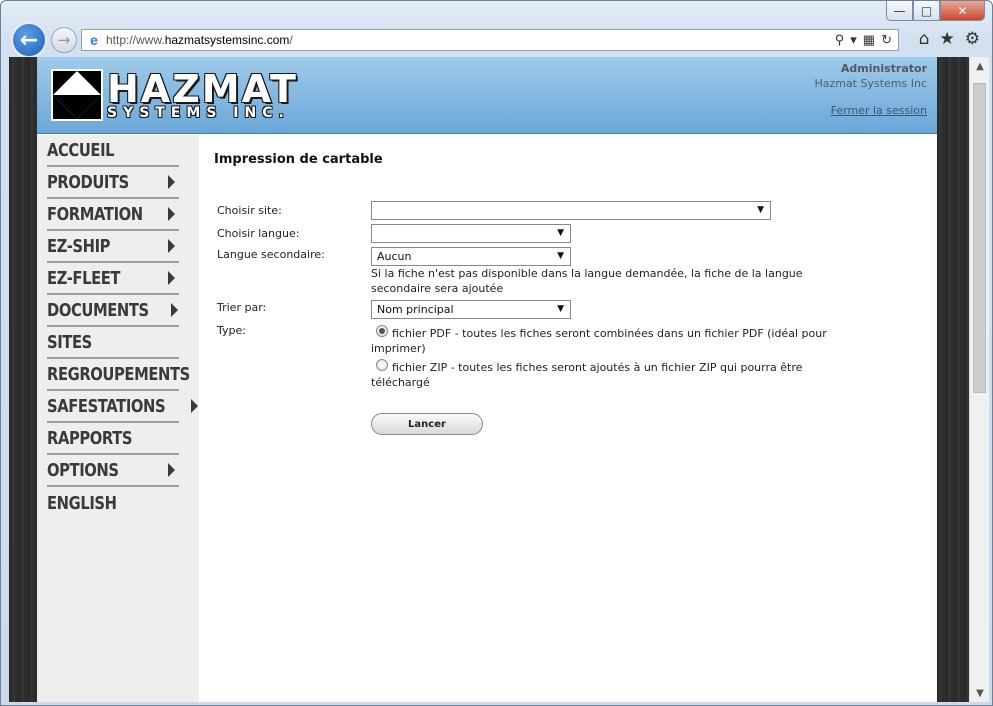 This screenshot has height=706, width=993. What do you see at coordinates (853, 40) in the screenshot?
I see `dropdown-icon: ▾` at bounding box center [853, 40].